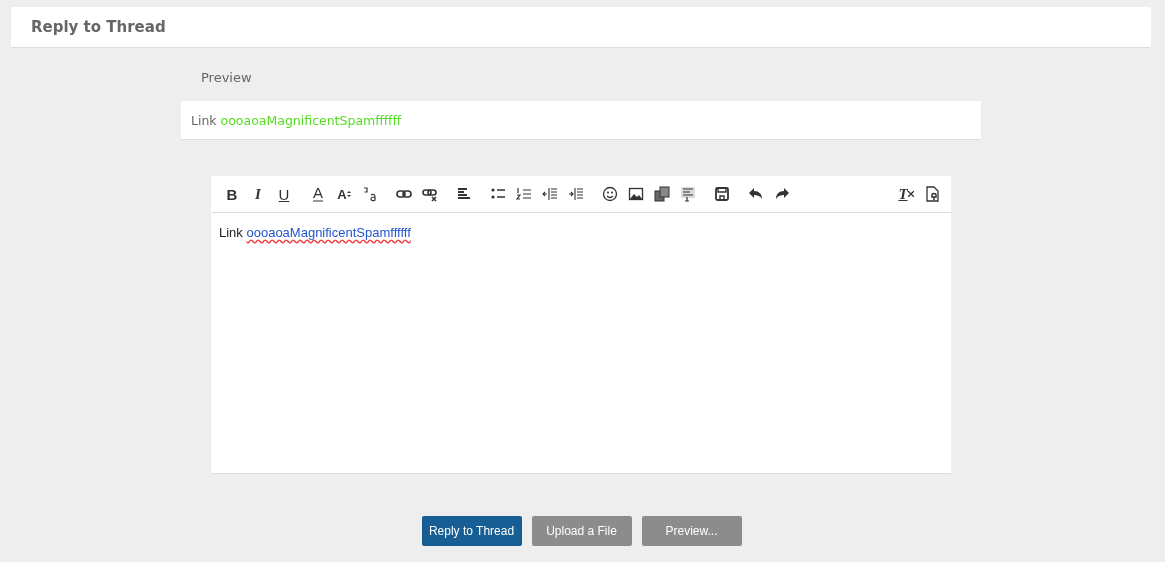 The width and height of the screenshot is (1165, 562). Describe the element at coordinates (258, 194) in the screenshot. I see `italic-button: I` at that location.